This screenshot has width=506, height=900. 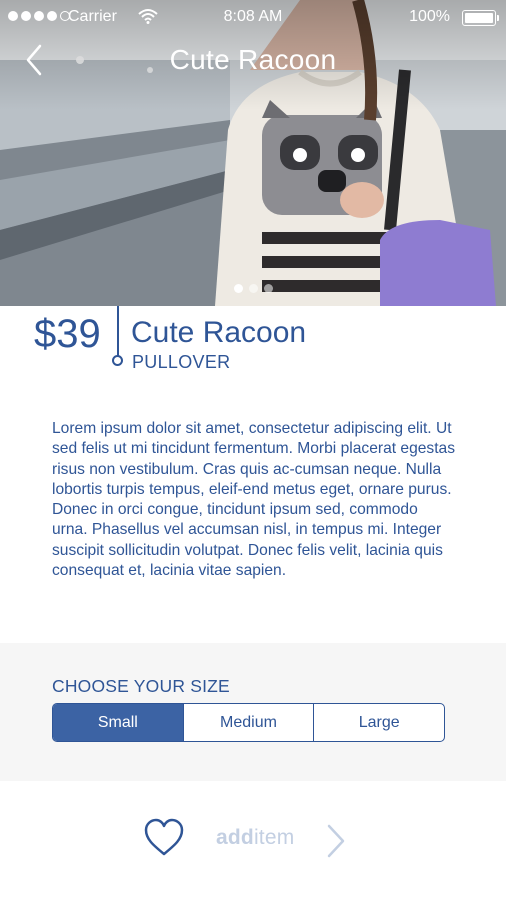 What do you see at coordinates (235, 837) in the screenshot?
I see `add-item-label-bold: add` at bounding box center [235, 837].